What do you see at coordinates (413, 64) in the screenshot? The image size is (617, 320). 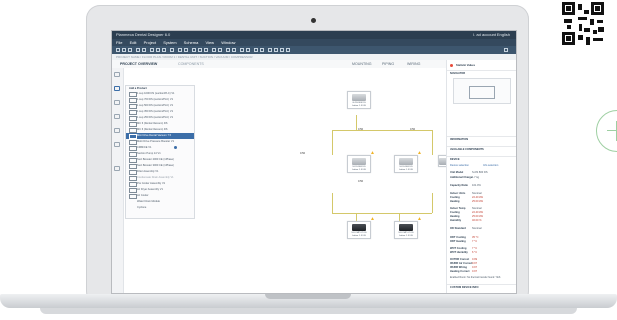 I see `mode-wiring: WIRING` at bounding box center [413, 64].